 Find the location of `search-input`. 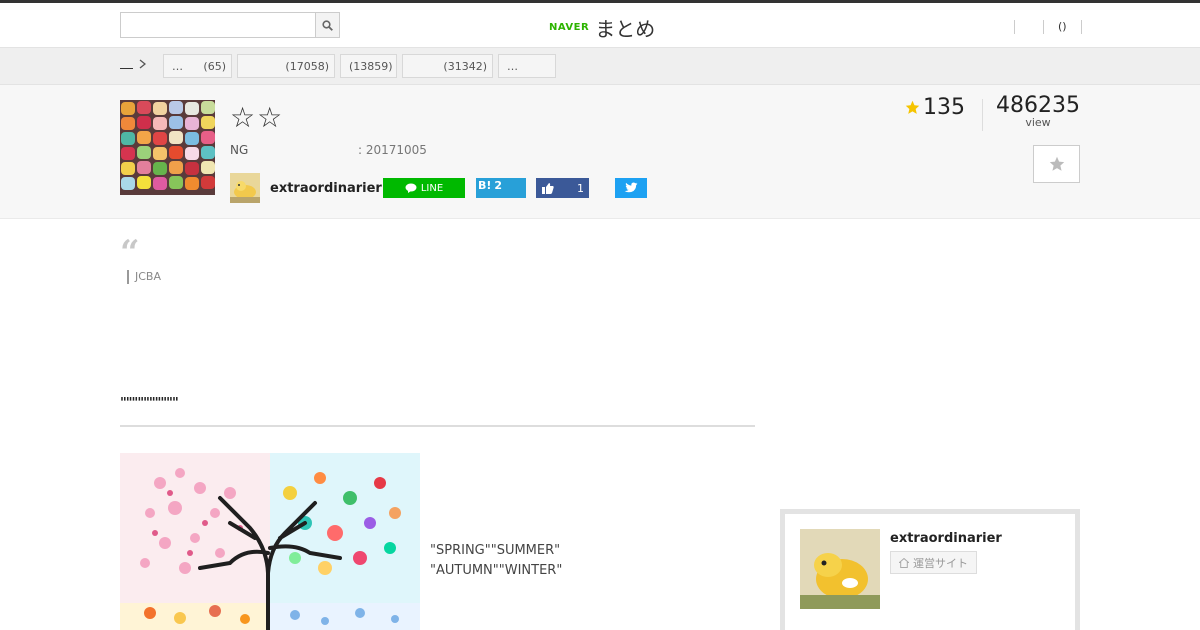

search-input is located at coordinates (218, 25).